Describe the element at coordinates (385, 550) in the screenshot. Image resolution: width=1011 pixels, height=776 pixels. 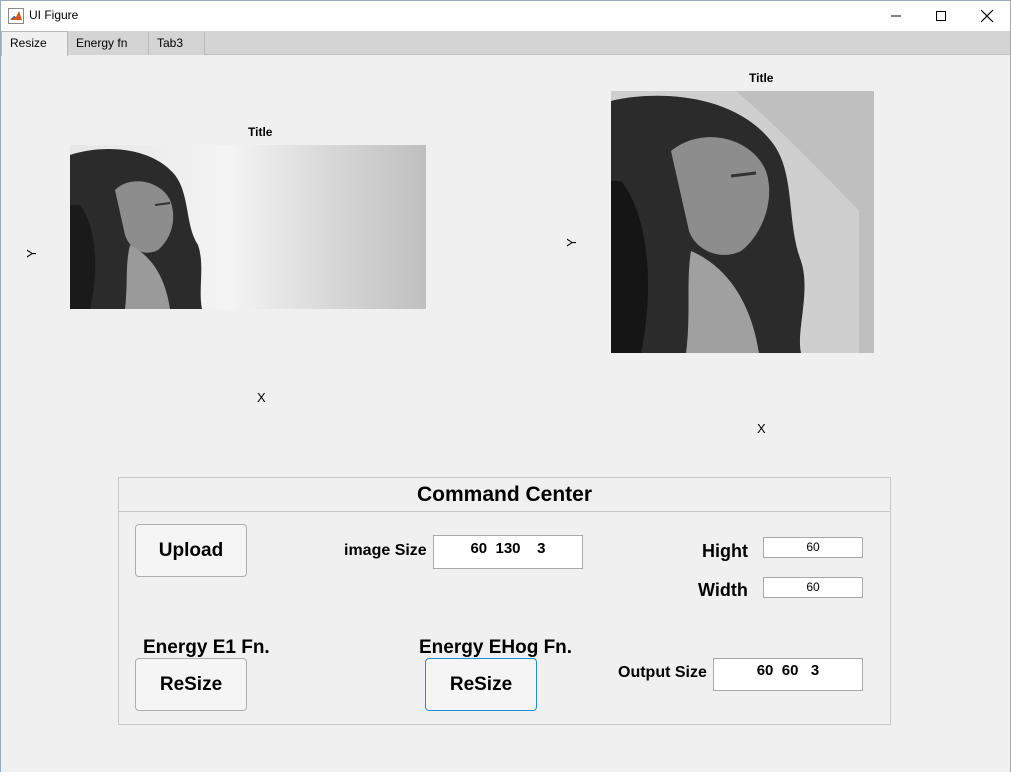
I see `image-size-label: image Size` at that location.